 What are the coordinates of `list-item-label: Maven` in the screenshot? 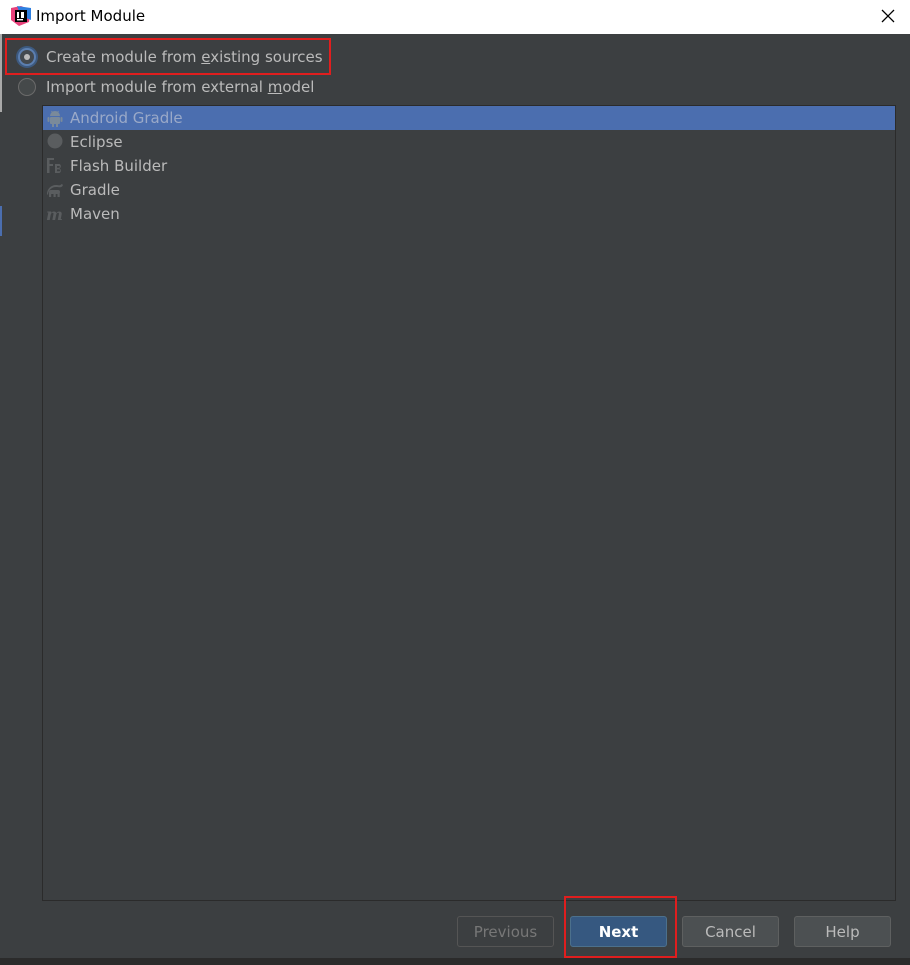 It's located at (95, 214).